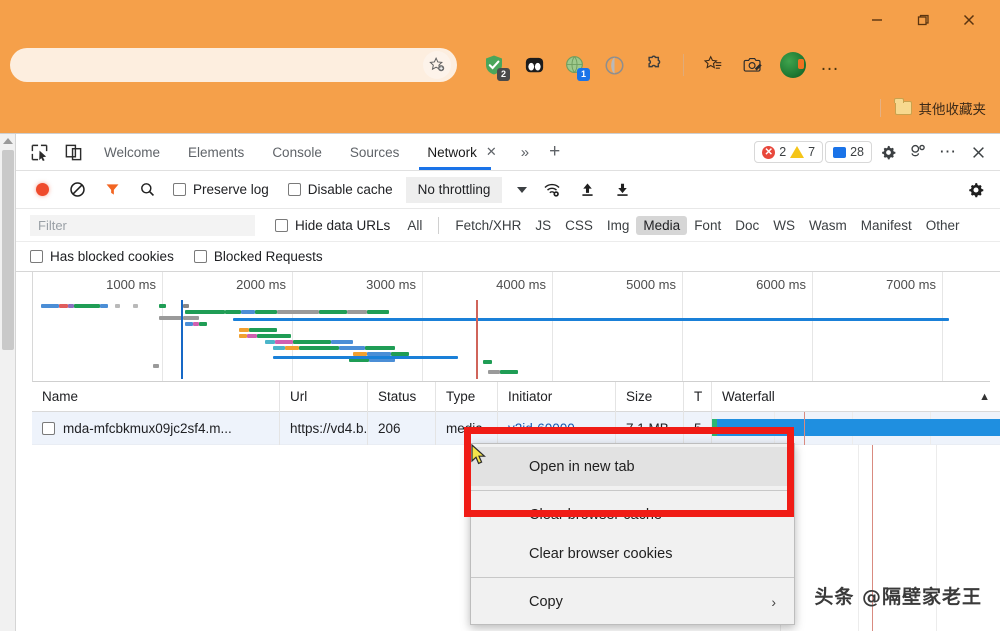 Image resolution: width=1000 pixels, height=631 pixels. Describe the element at coordinates (437, 65) in the screenshot. I see `add-bookmark-icon` at that location.